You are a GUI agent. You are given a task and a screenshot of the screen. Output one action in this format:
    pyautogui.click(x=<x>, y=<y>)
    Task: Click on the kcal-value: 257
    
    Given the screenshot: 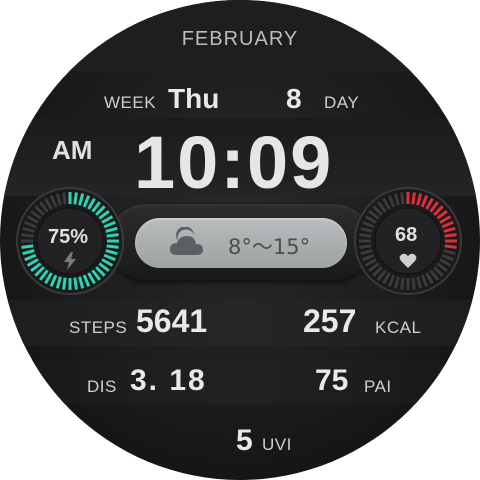 What is the action you would take?
    pyautogui.click(x=330, y=321)
    